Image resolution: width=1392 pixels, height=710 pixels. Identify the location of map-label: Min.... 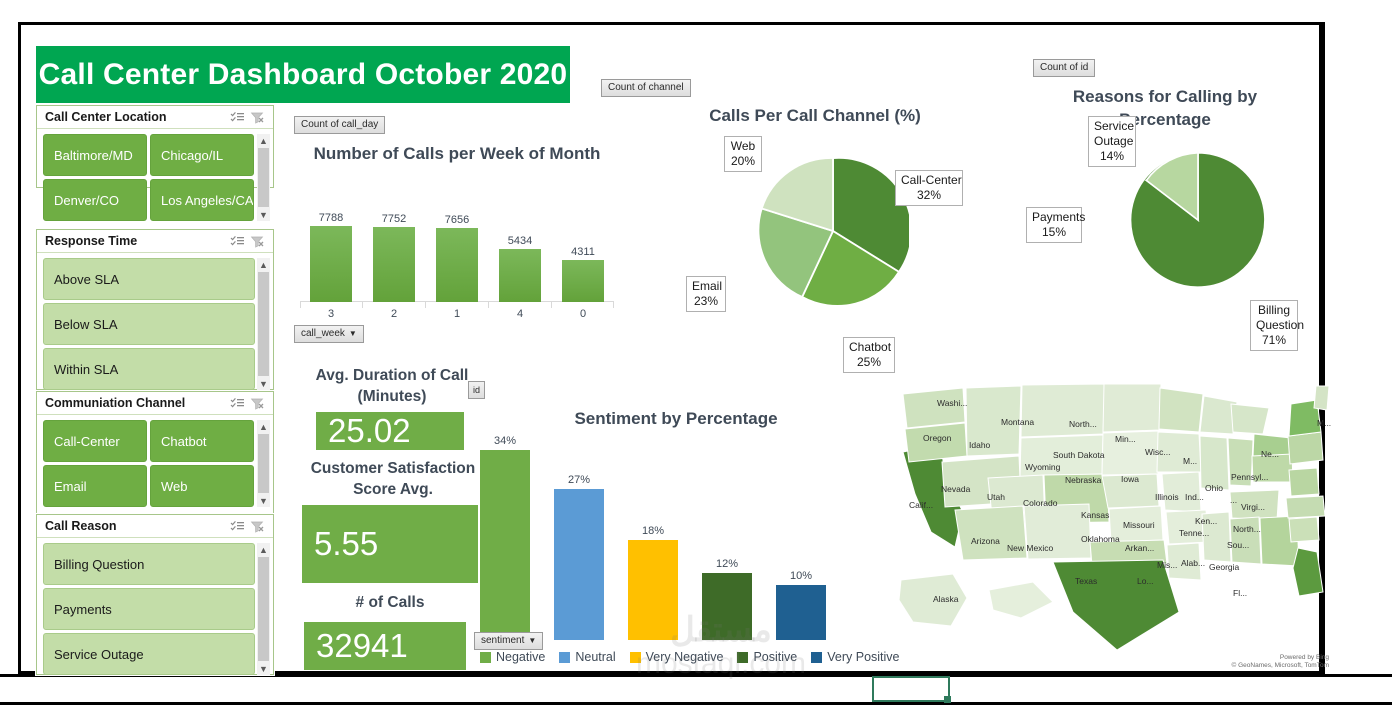
(1125, 439).